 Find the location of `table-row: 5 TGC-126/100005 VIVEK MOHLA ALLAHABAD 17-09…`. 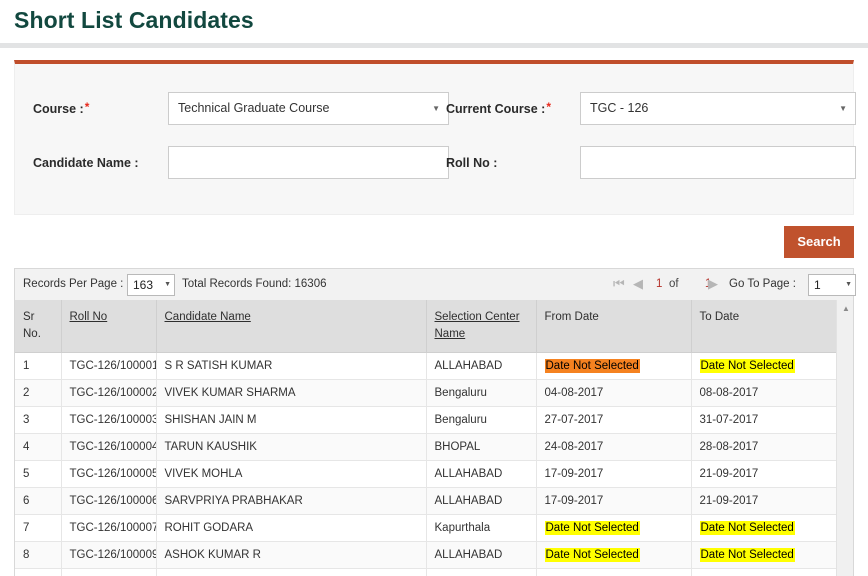

table-row: 5 TGC-126/100005 VIVEK MOHLA ALLAHABAD 17-09… is located at coordinates (426, 474).